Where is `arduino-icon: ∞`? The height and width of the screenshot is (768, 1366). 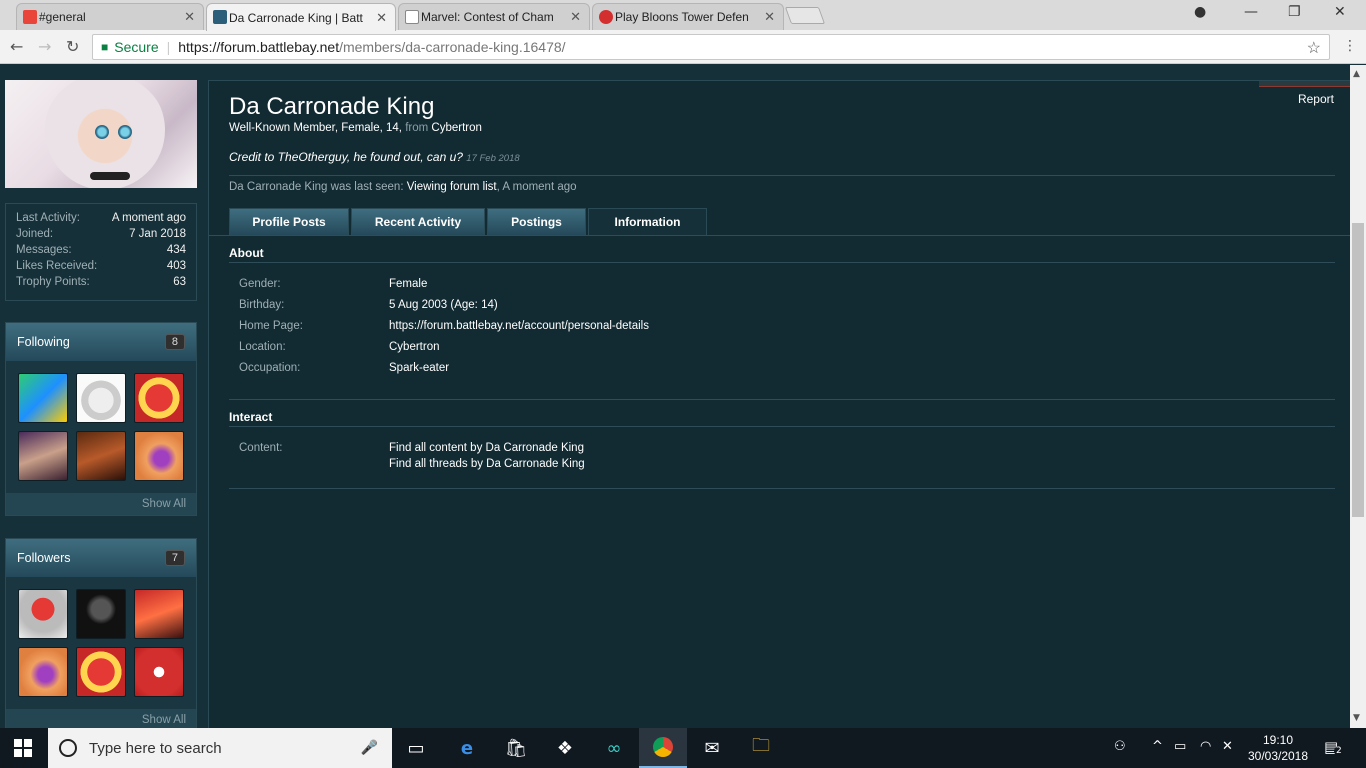 arduino-icon: ∞ is located at coordinates (614, 748).